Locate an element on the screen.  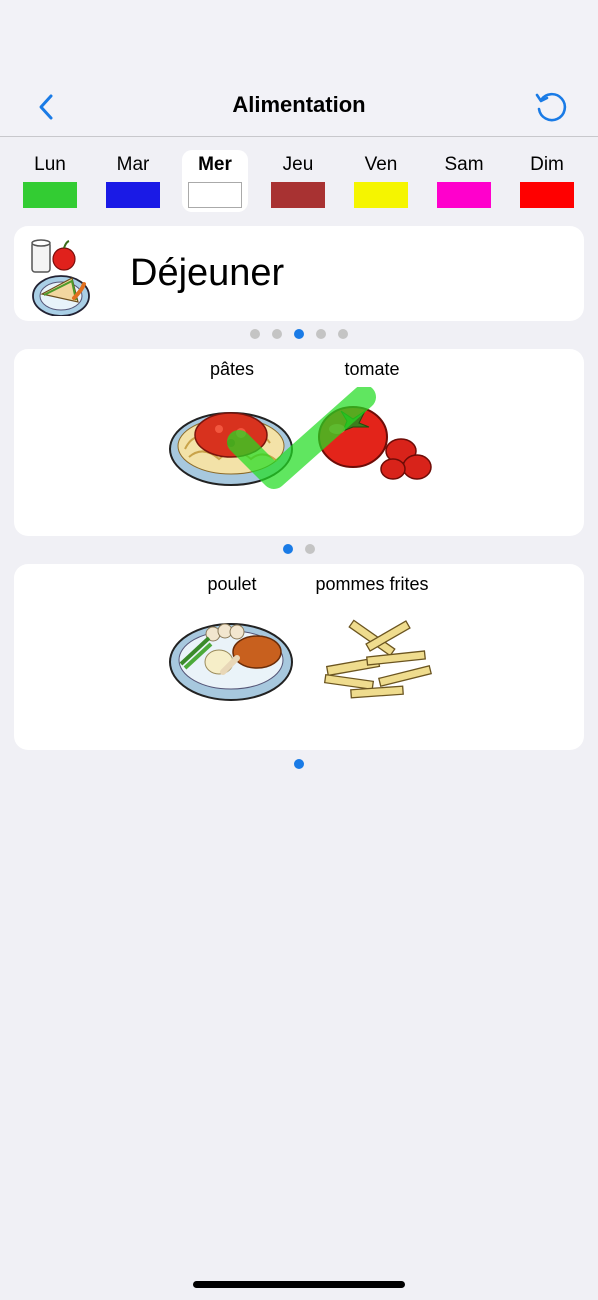
food-label: tomate is located at coordinates (372, 369).